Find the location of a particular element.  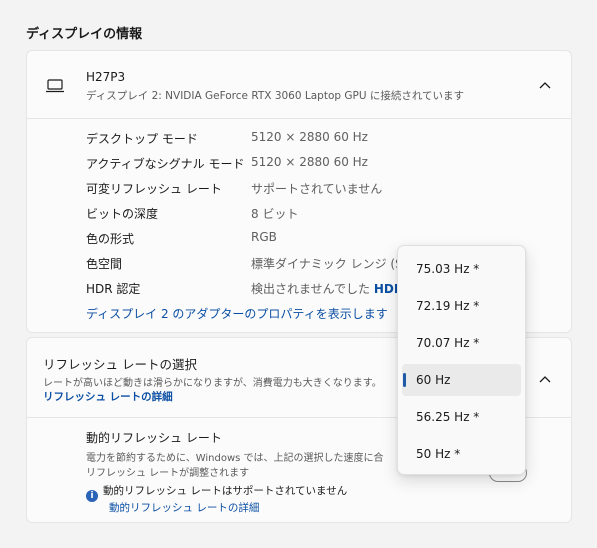

info-label-color-format: 色の形式 is located at coordinates (110, 239).